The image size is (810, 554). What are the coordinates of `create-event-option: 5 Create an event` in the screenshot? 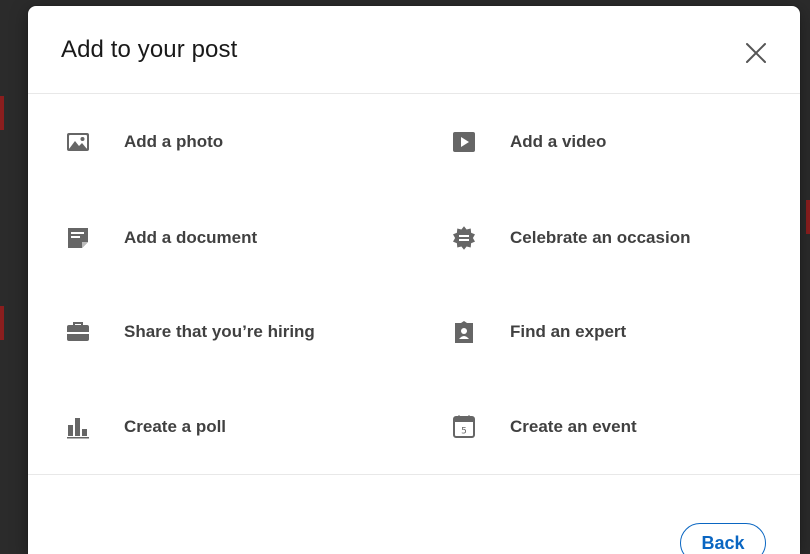 It's located at (544, 427).